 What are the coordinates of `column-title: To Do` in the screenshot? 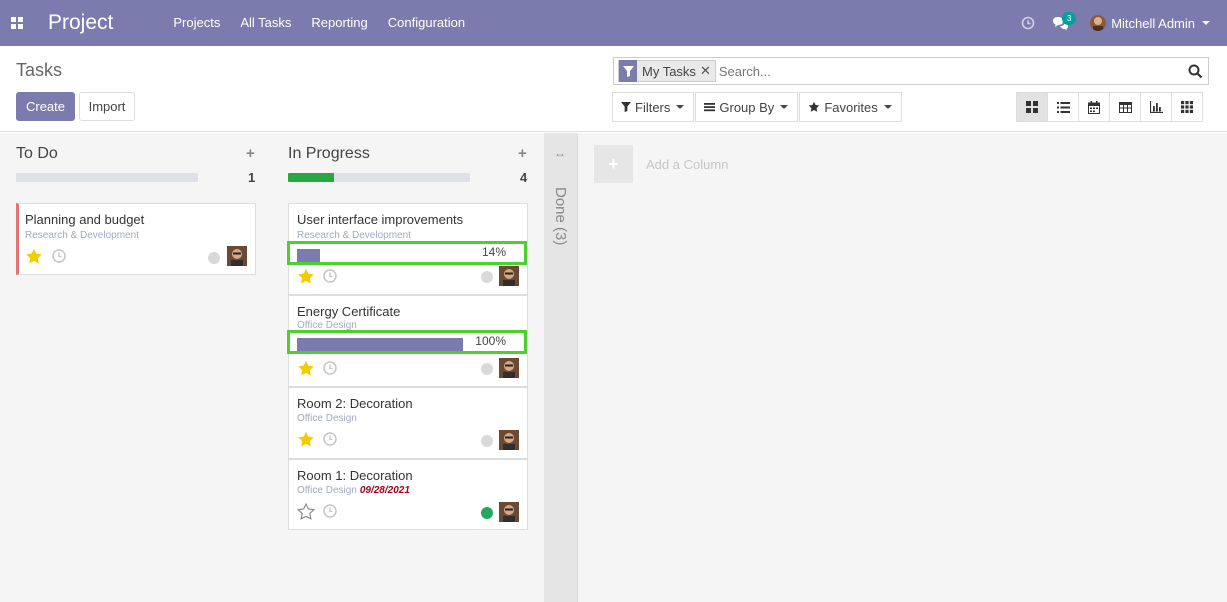 It's located at (37, 154).